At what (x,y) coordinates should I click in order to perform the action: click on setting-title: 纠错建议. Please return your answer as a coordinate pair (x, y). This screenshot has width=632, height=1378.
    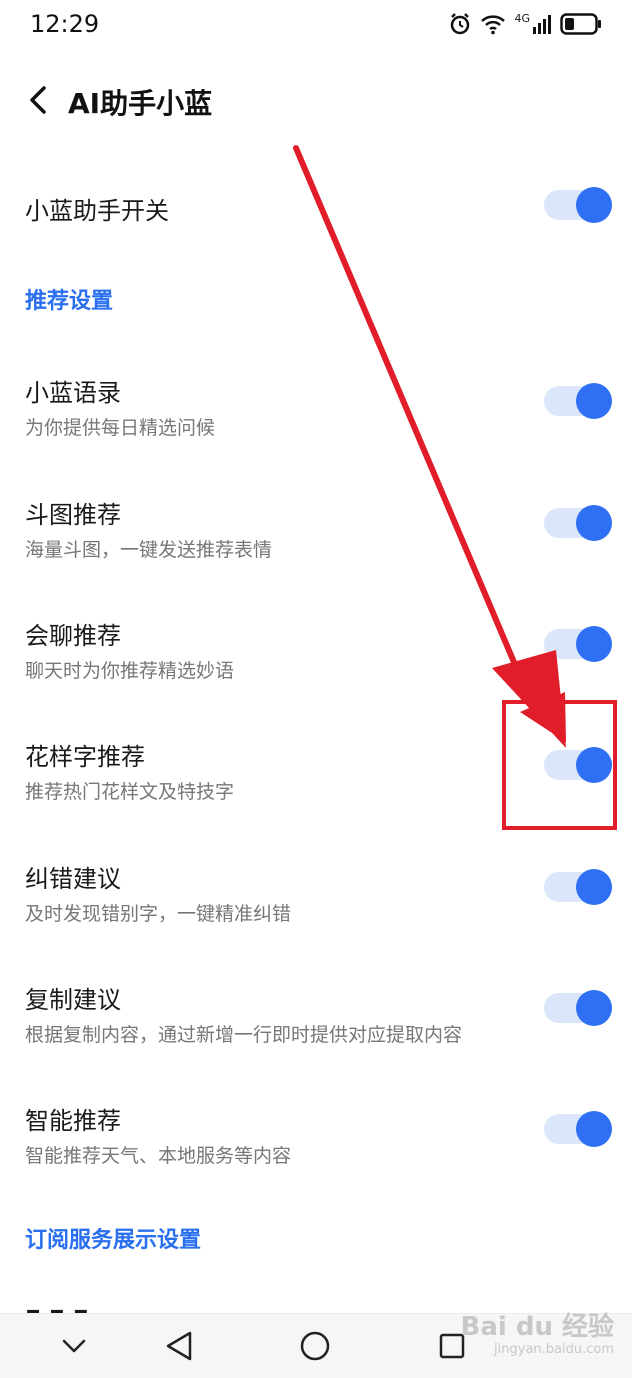
    Looking at the image, I should click on (73, 879).